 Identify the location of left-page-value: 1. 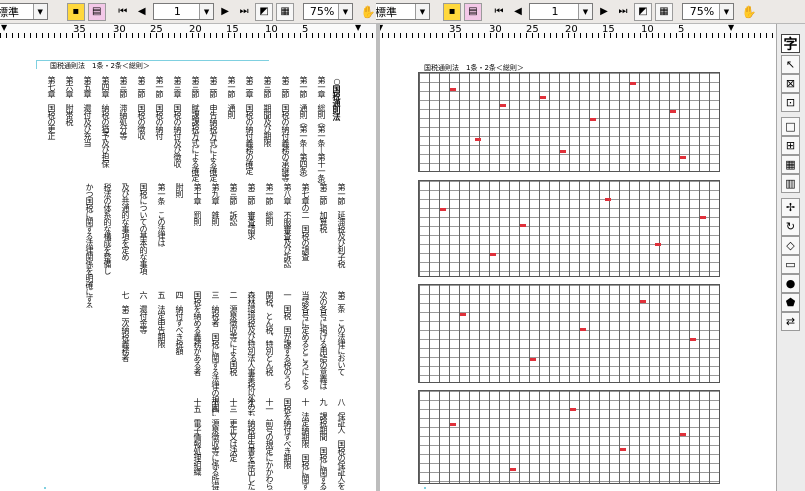
(177, 11).